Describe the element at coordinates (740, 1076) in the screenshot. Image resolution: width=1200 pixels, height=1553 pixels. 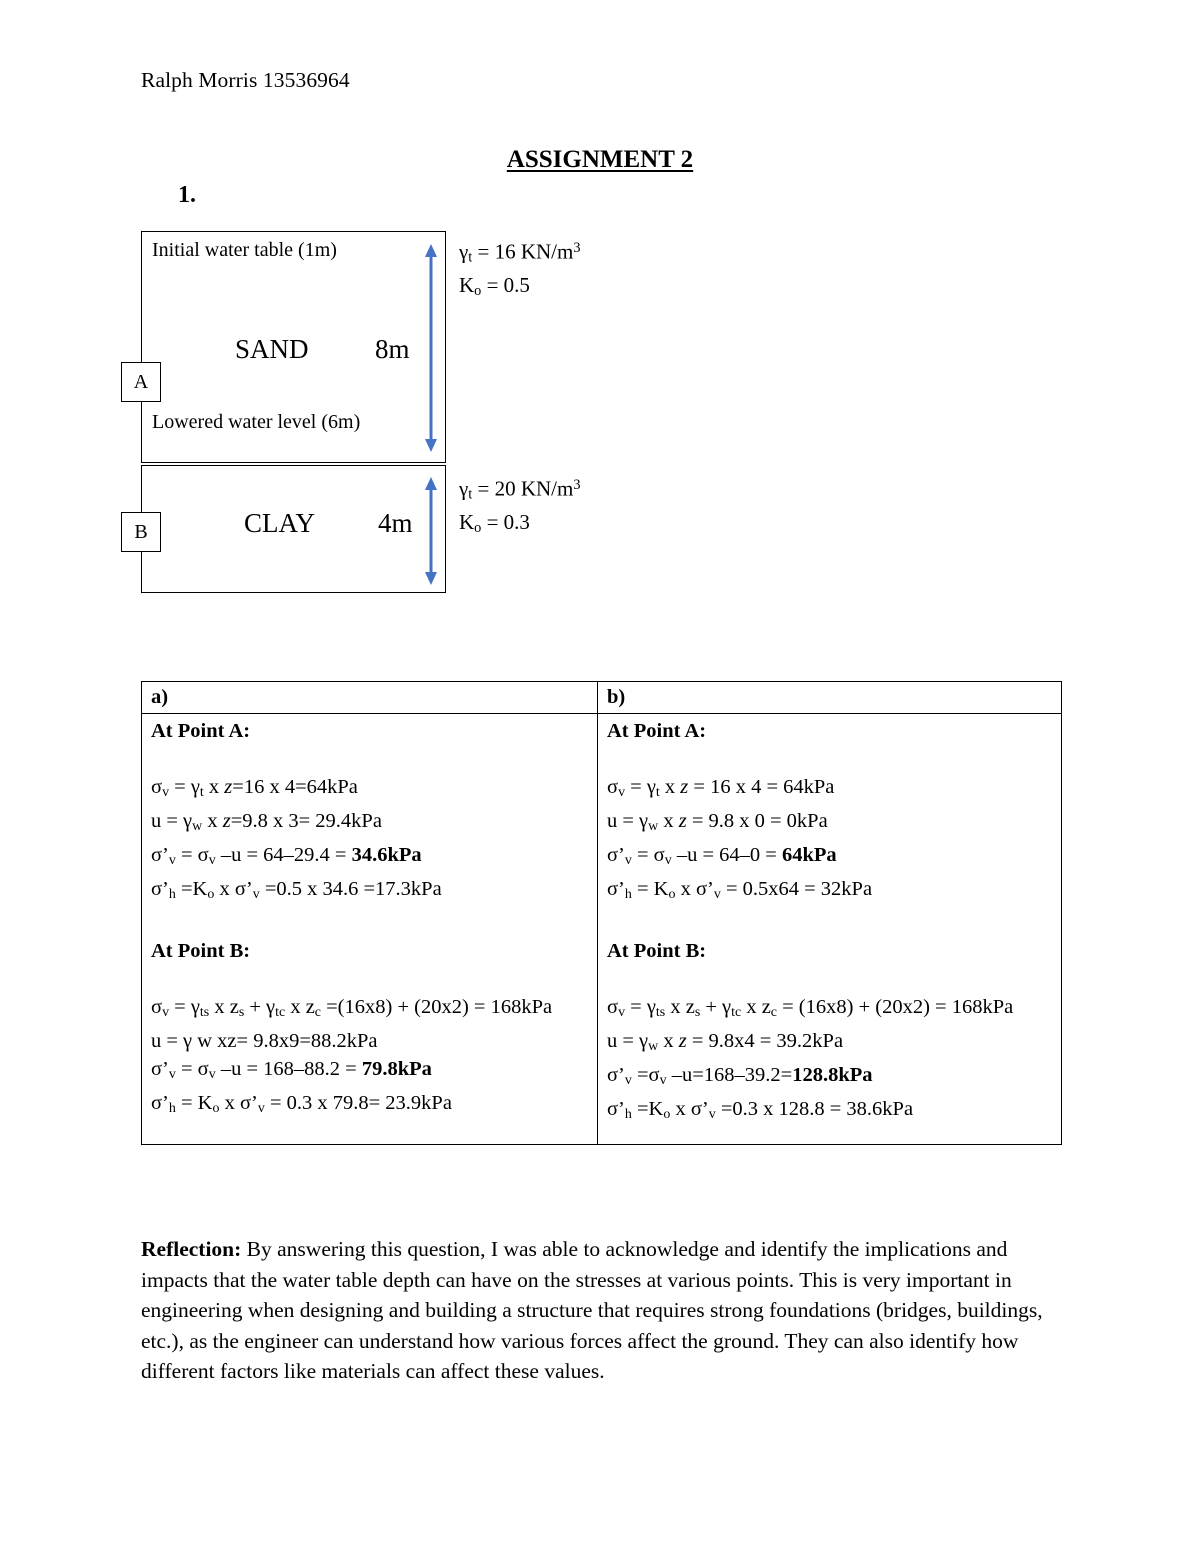
I see `formula-line: σ’v =σv –u=168–39.2=128.8kPa` at that location.